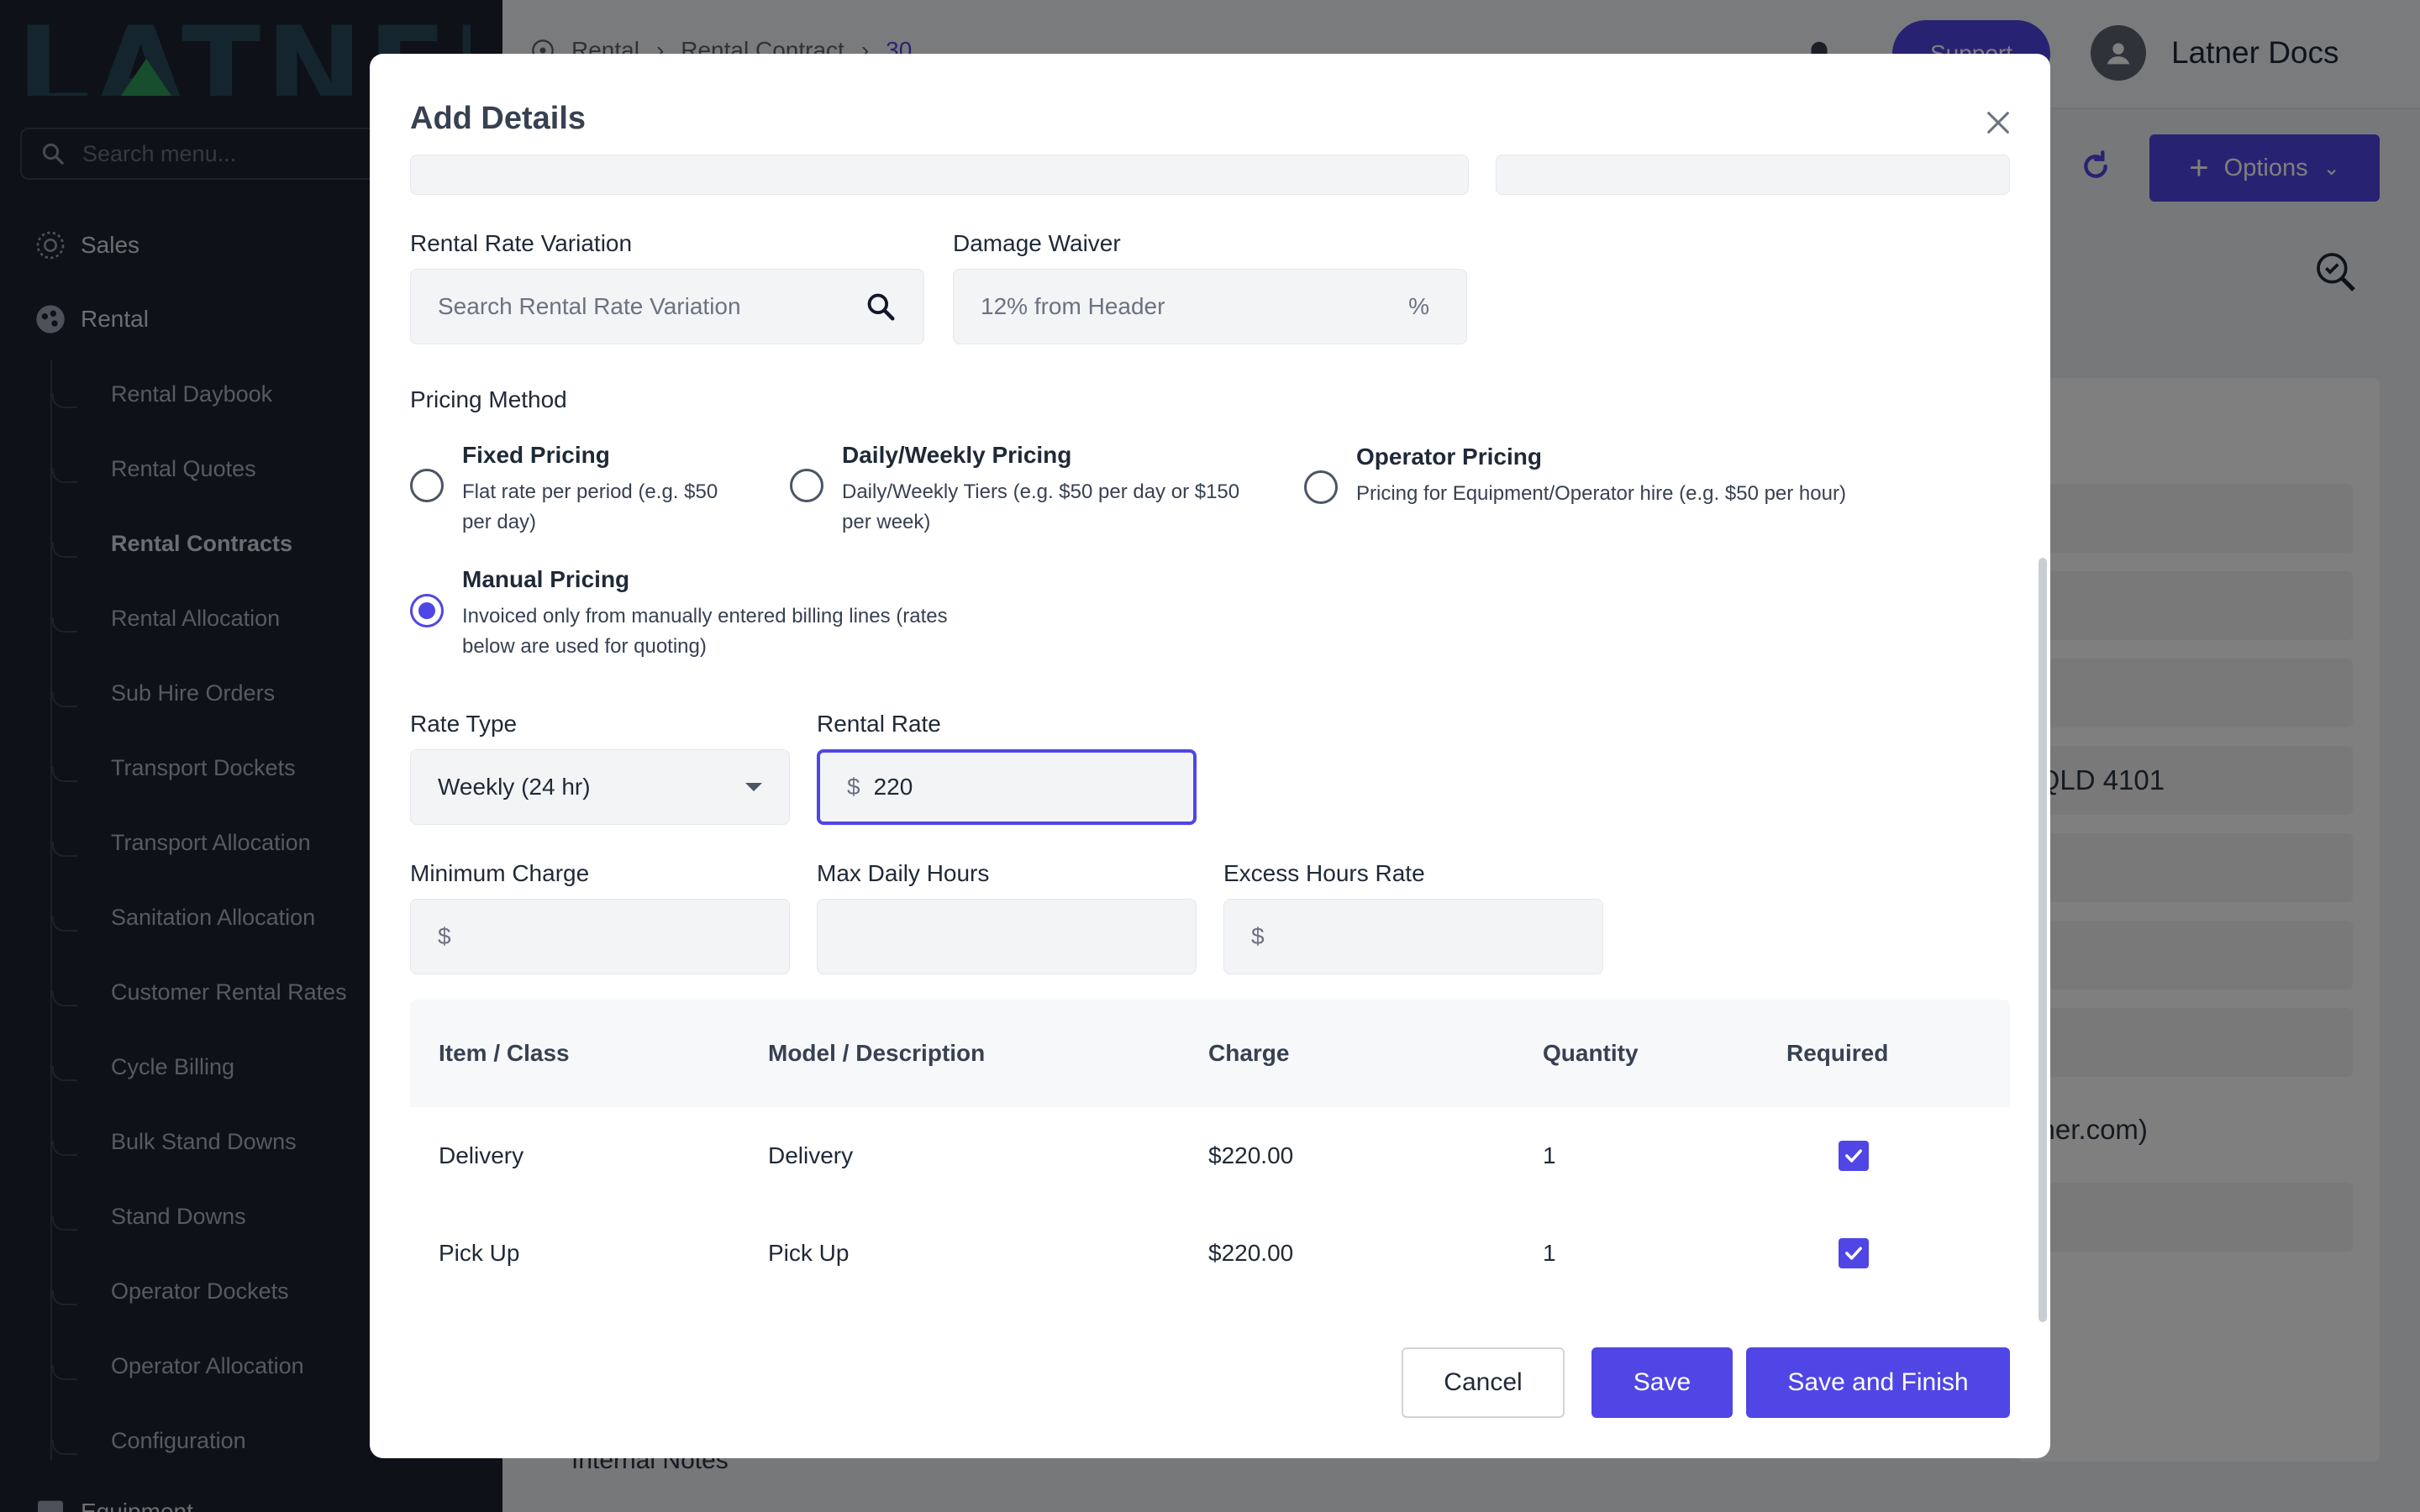  What do you see at coordinates (1007, 936) in the screenshot?
I see `max-daily-hours-input` at bounding box center [1007, 936].